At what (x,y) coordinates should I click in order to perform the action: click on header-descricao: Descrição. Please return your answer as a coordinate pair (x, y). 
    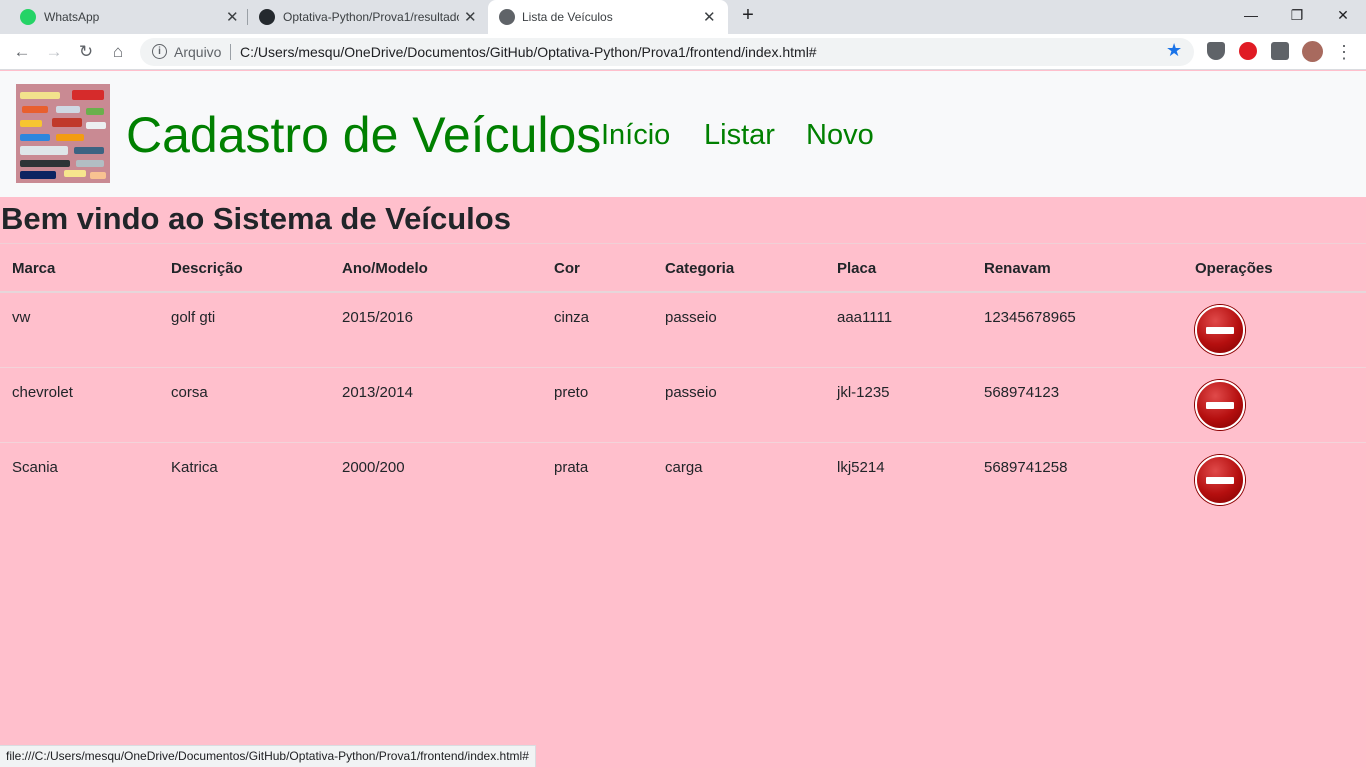
    Looking at the image, I should click on (207, 268).